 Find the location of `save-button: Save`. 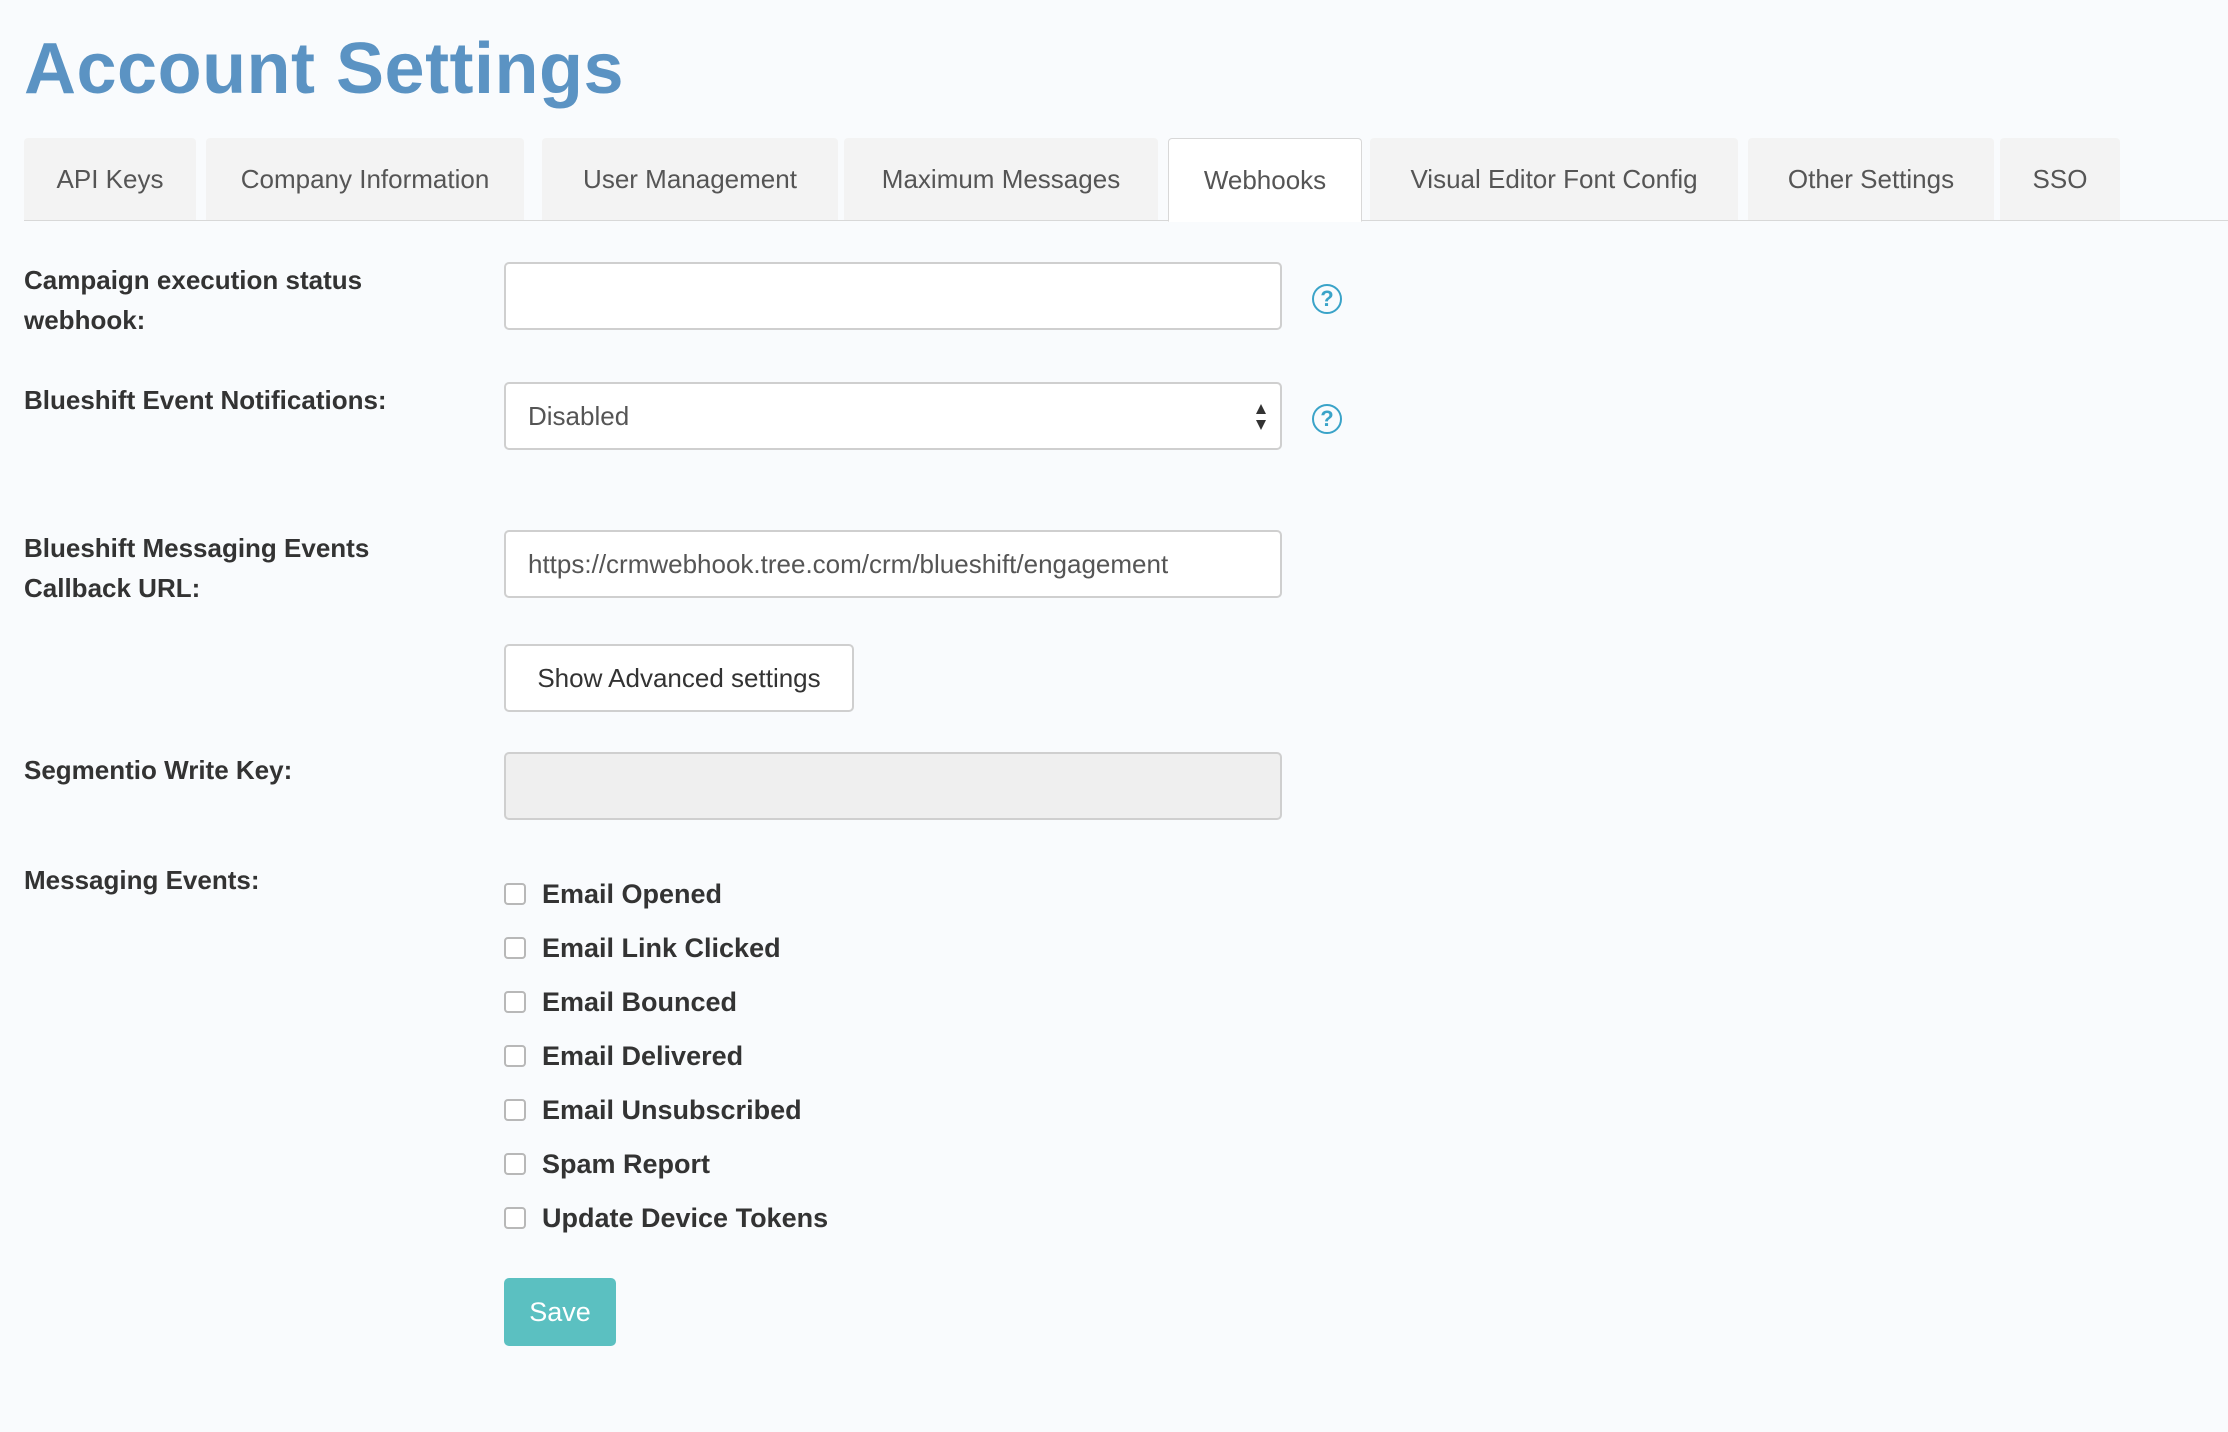

save-button: Save is located at coordinates (560, 1312).